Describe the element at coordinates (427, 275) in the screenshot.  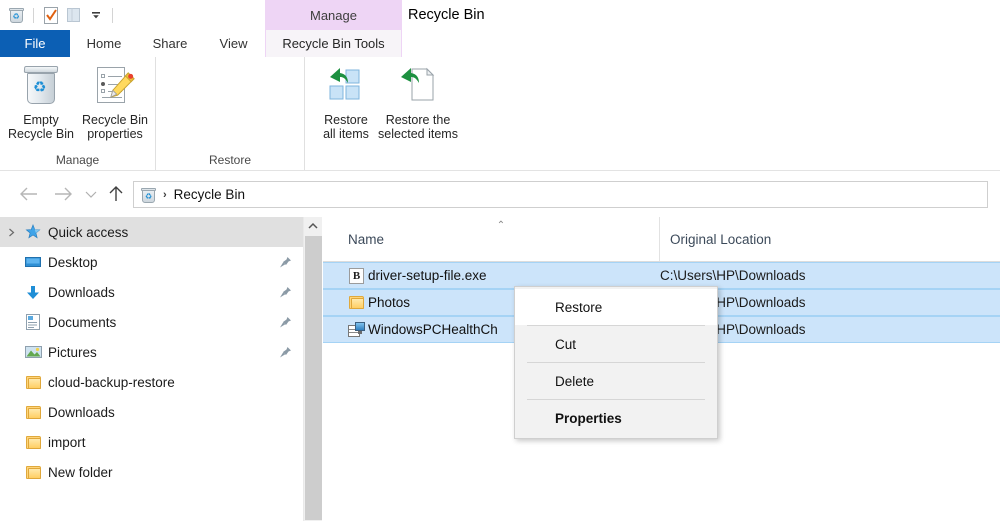
I see `file-name: driver-setup-file.exe` at that location.